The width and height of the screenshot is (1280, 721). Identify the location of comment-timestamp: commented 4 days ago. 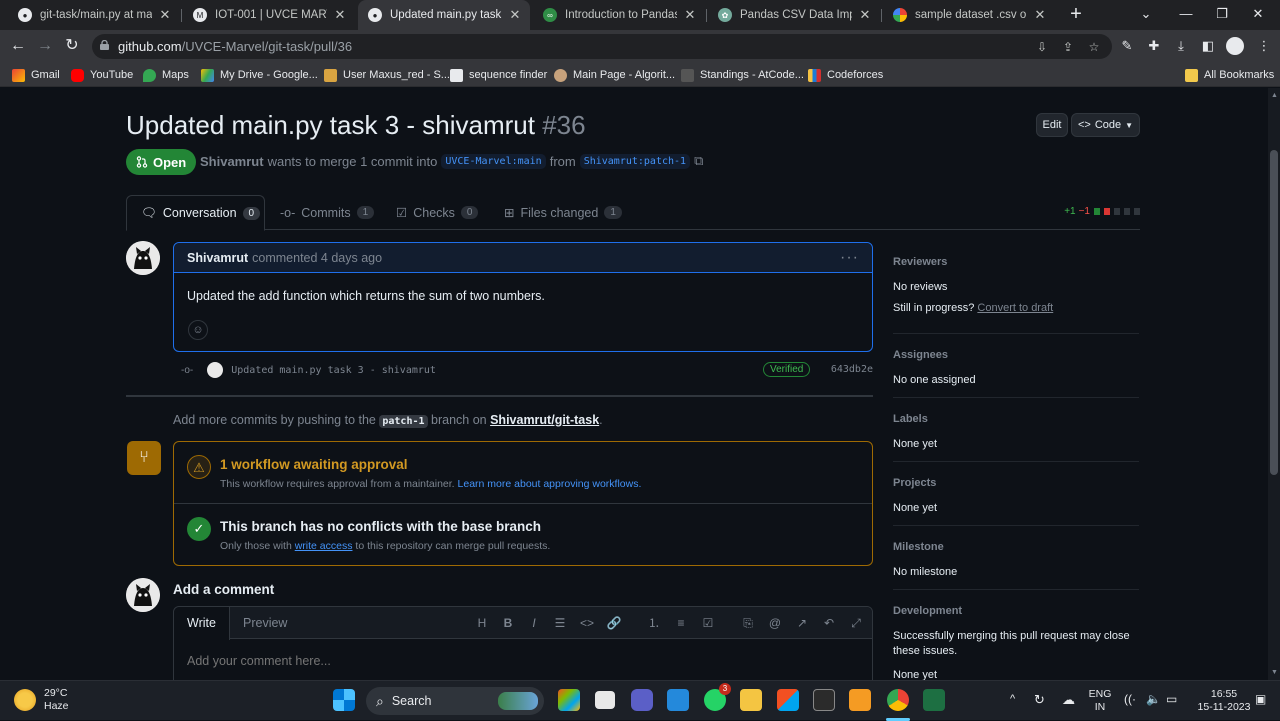
(317, 258).